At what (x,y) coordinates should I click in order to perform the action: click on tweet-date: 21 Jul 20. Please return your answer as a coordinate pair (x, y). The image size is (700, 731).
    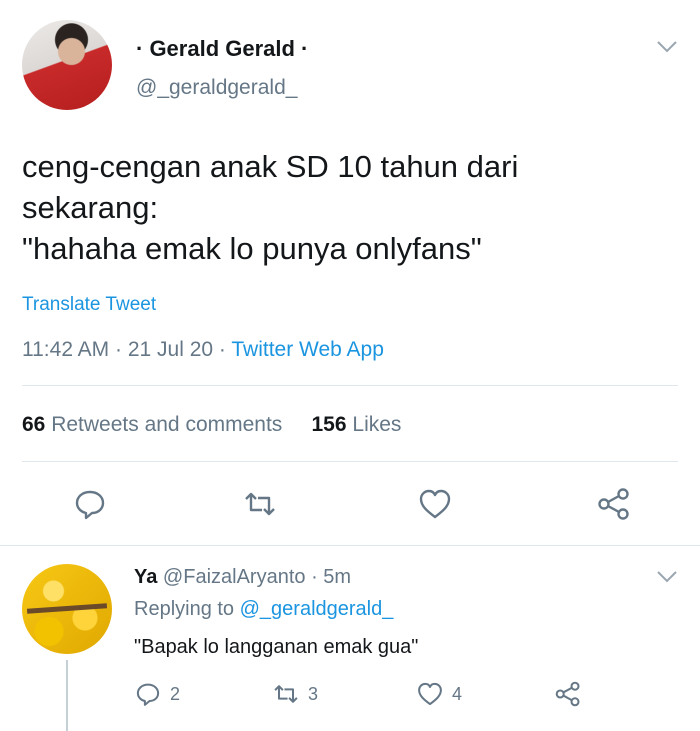
    Looking at the image, I should click on (170, 349).